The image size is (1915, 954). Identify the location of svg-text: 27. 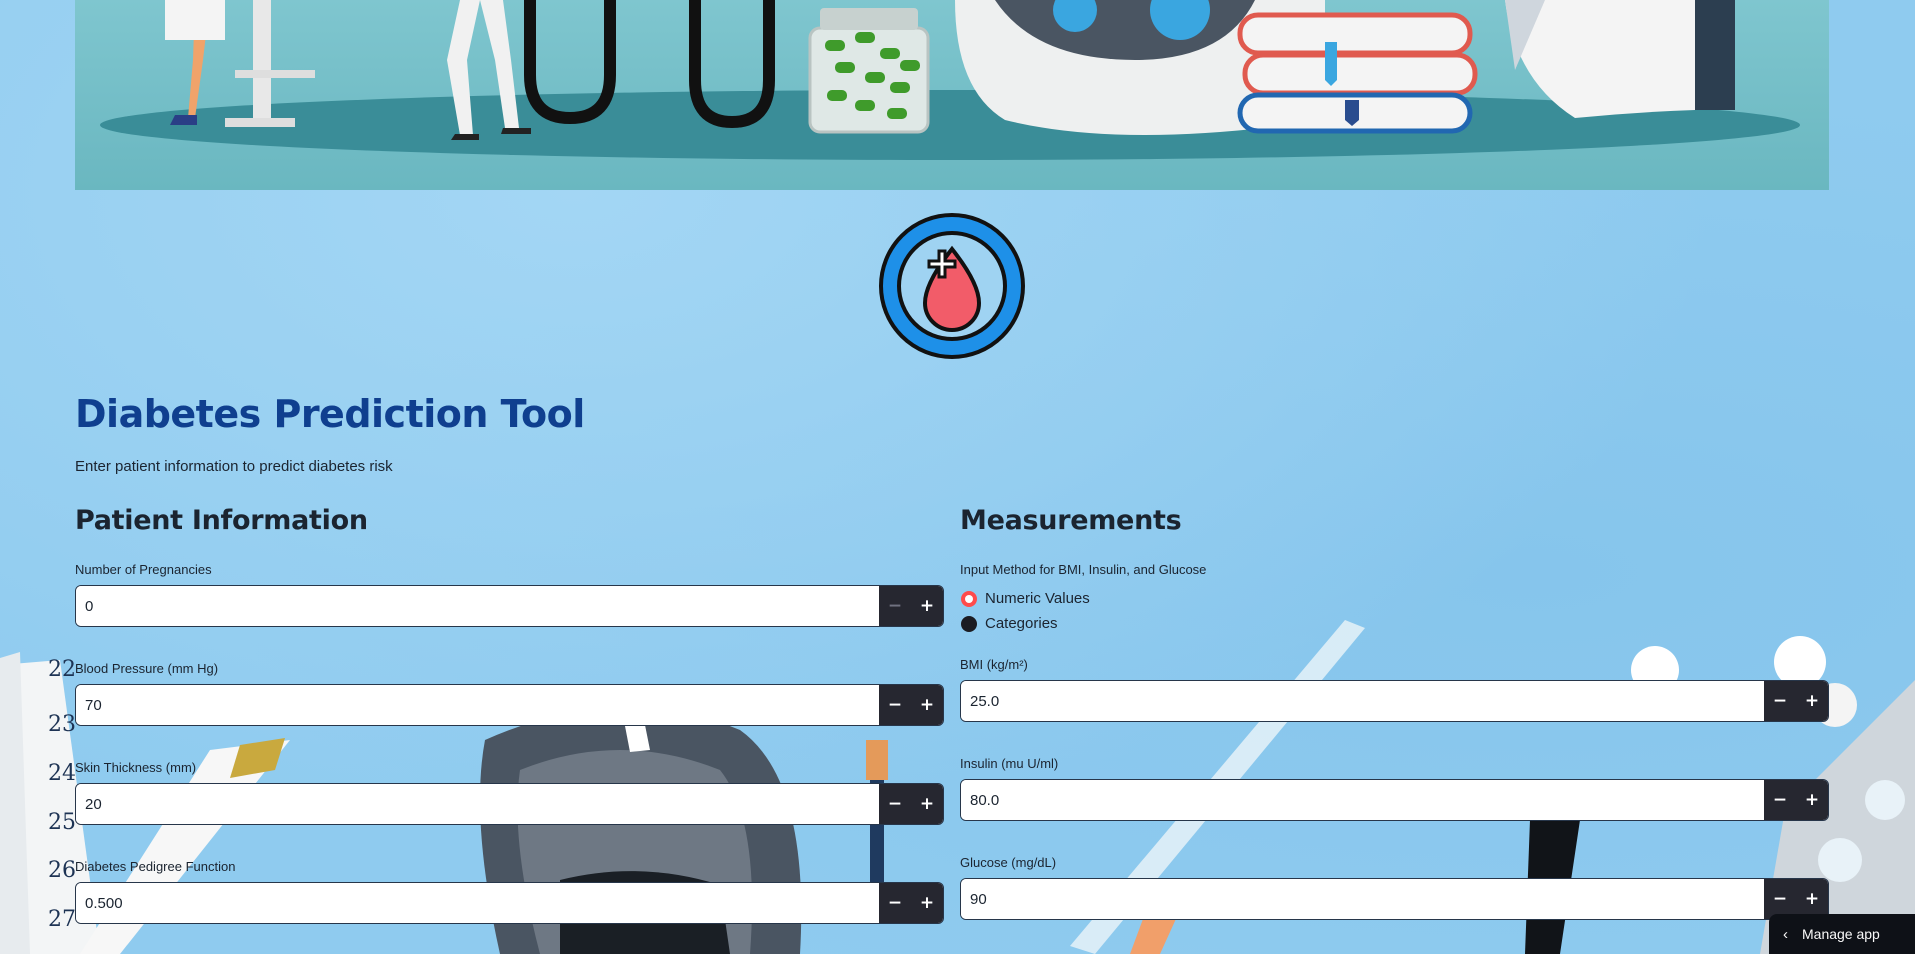
(62, 919).